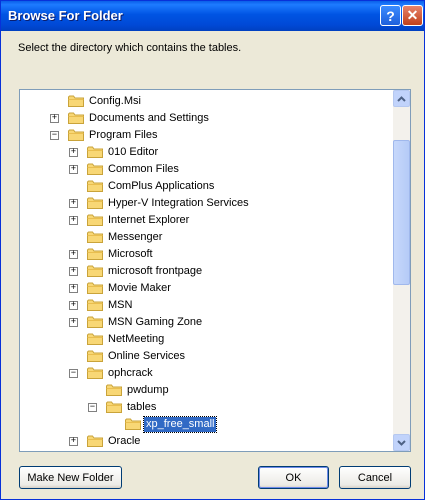 Image resolution: width=425 pixels, height=500 pixels. What do you see at coordinates (205, 101) in the screenshot?
I see `tree-item: Config.Msi` at bounding box center [205, 101].